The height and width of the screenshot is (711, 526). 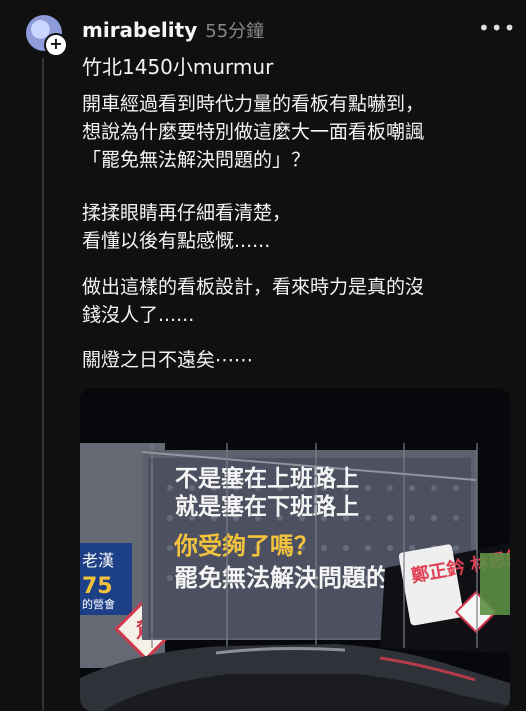 I want to click on avatar: +, so click(x=47, y=36).